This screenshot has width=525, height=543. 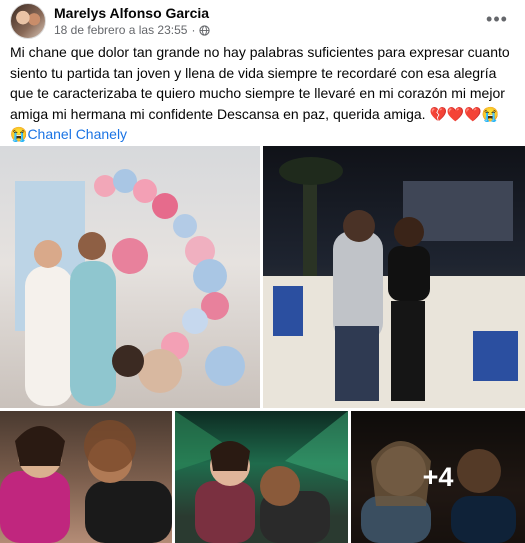 What do you see at coordinates (86, 481) in the screenshot?
I see `photo-3-image` at bounding box center [86, 481].